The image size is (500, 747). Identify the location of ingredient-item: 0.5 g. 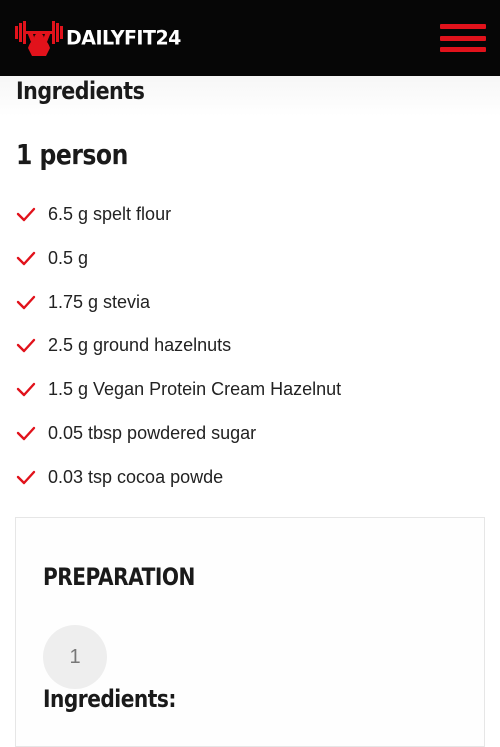
(178, 264).